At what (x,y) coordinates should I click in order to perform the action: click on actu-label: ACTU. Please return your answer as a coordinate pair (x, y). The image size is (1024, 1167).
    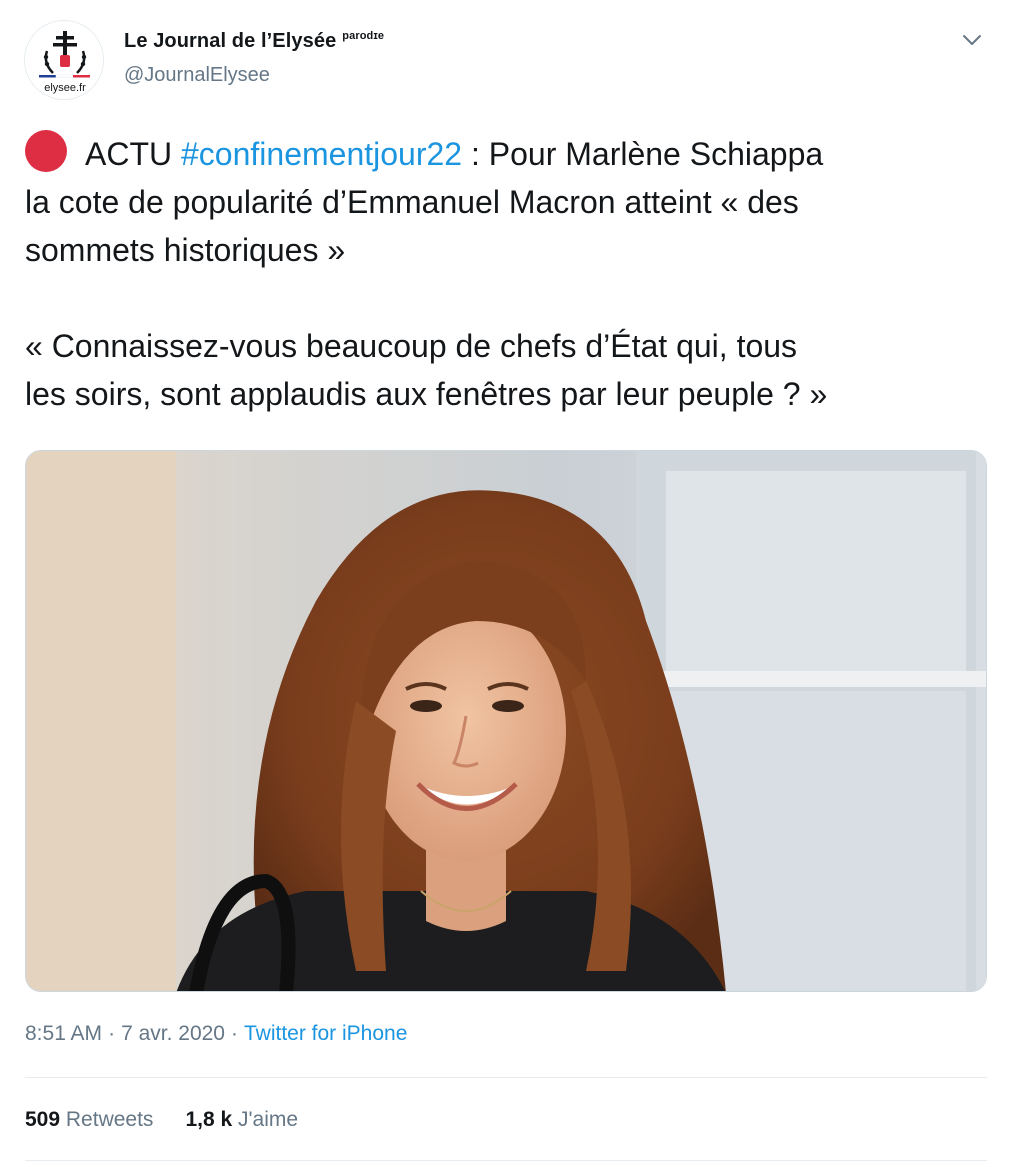
    Looking at the image, I should click on (129, 154).